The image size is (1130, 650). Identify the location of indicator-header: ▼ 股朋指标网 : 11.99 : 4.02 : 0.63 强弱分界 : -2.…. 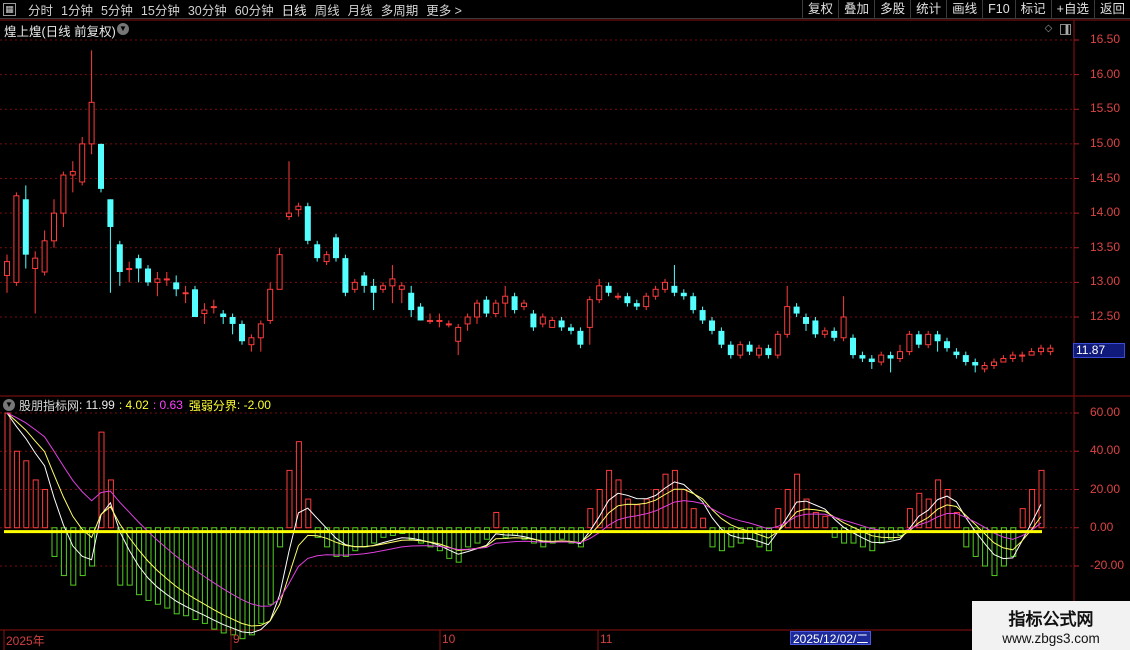
(137, 405).